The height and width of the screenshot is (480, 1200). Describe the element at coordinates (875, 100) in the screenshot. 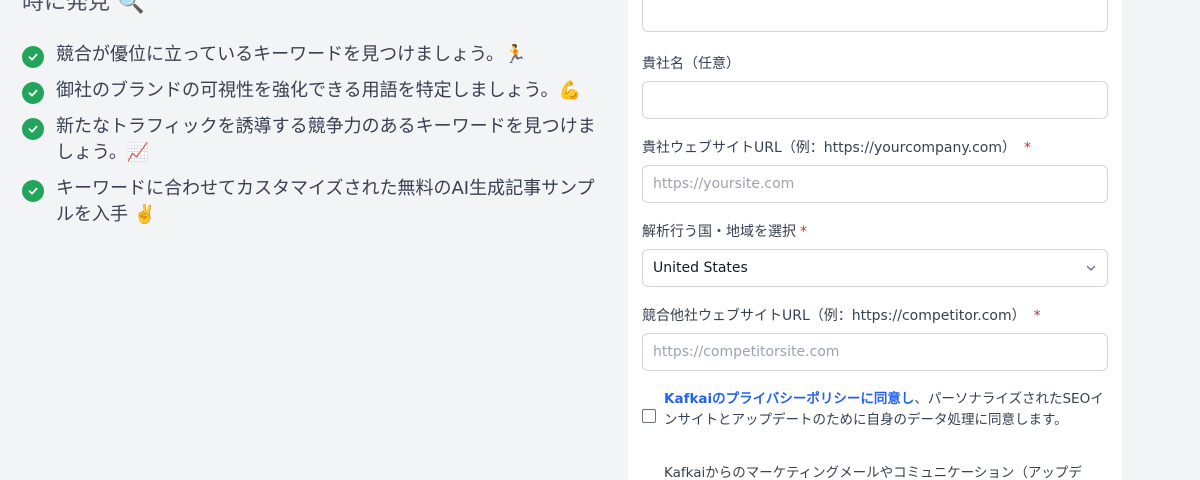

I see `company-name-input` at that location.